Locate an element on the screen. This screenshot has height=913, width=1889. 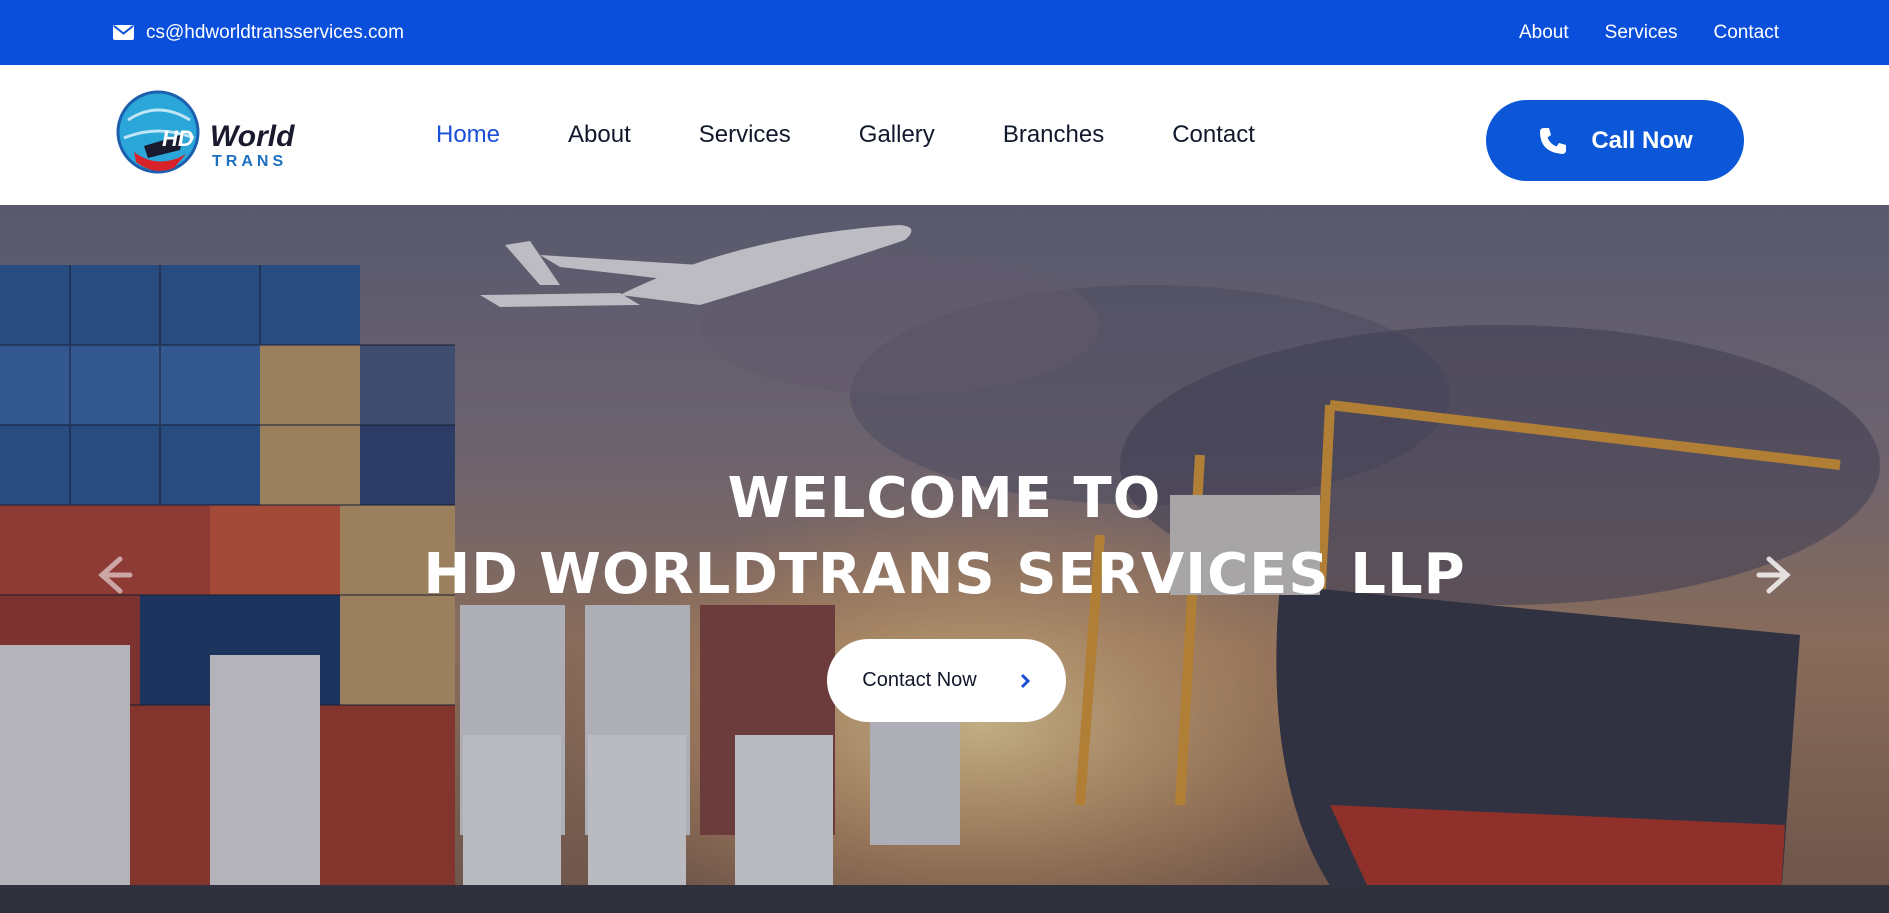
contact-email: cs@hdworldtransservices.com is located at coordinates (258, 32).